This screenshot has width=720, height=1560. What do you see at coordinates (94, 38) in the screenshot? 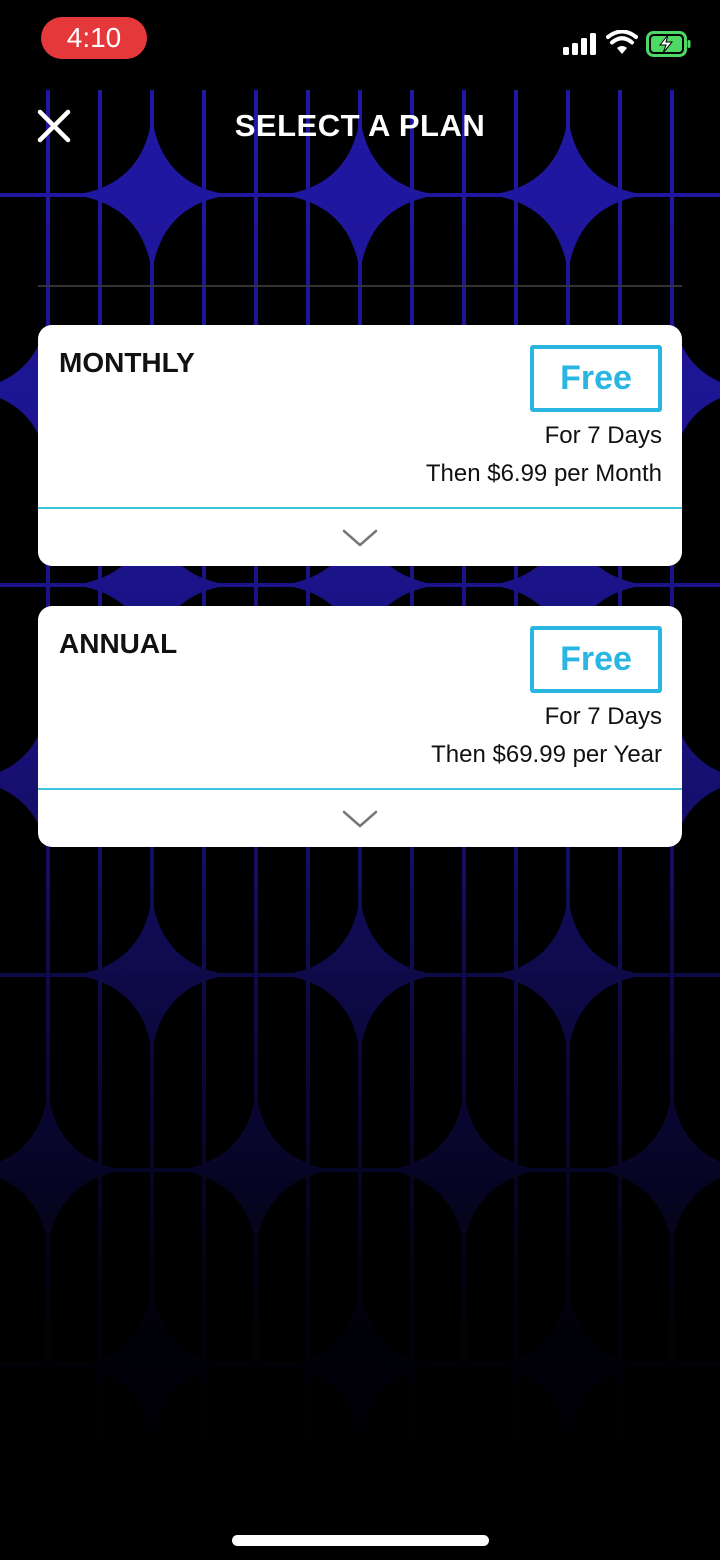
I see `status-time: 4:10` at bounding box center [94, 38].